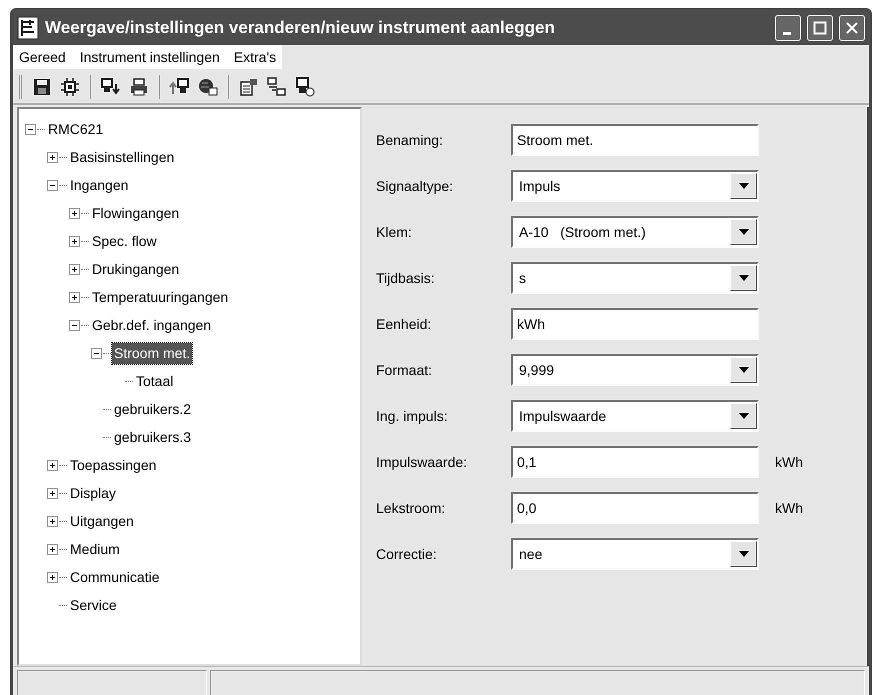 This screenshot has width=884, height=695. Describe the element at coordinates (28, 28) in the screenshot. I see `app-icon` at that location.